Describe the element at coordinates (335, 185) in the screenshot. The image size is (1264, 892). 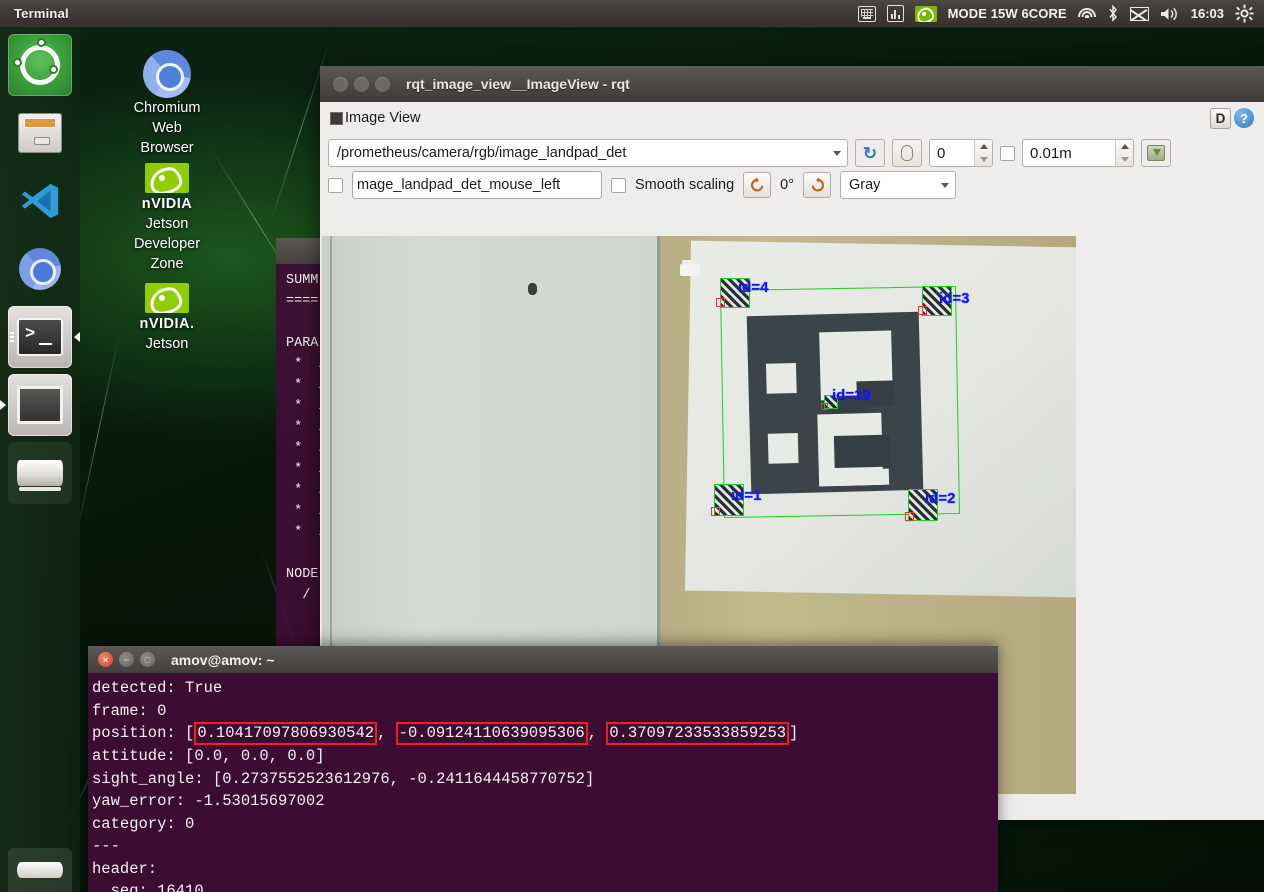
I see `publish-click-checkbox` at that location.